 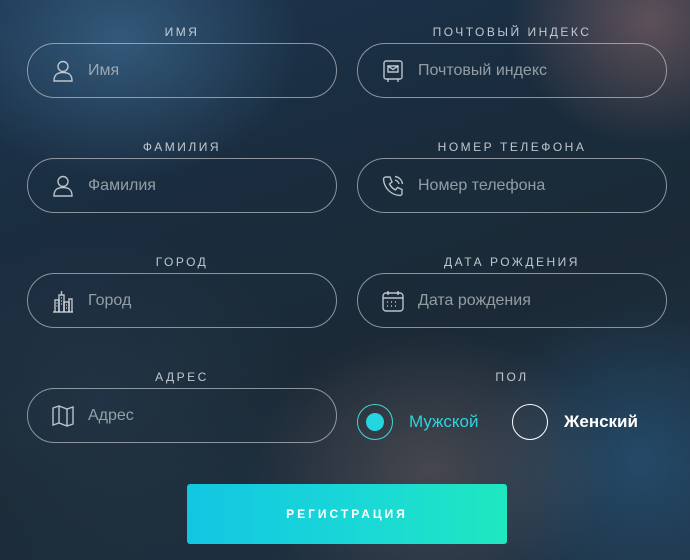 What do you see at coordinates (182, 262) in the screenshot?
I see `city-label: ГОРОД` at bounding box center [182, 262].